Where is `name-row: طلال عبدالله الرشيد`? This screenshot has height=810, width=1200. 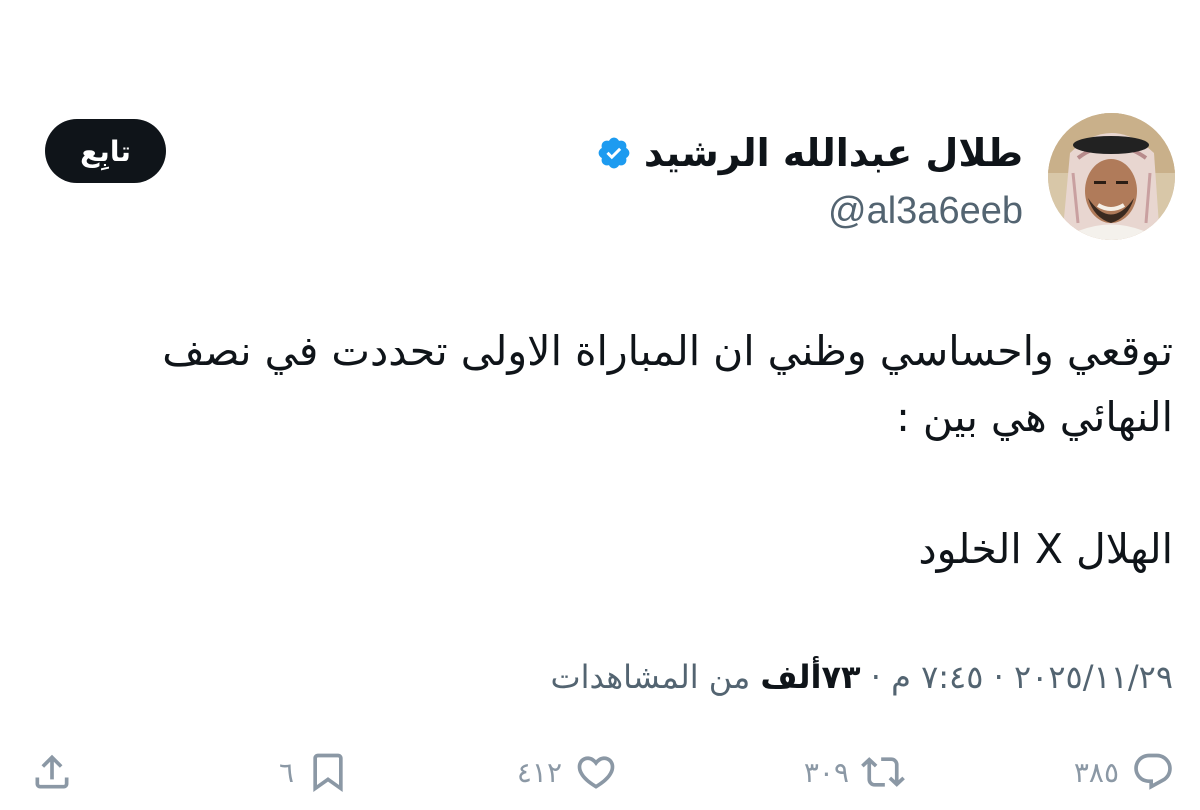
name-row: طلال عبدالله الرشيد is located at coordinates (809, 153).